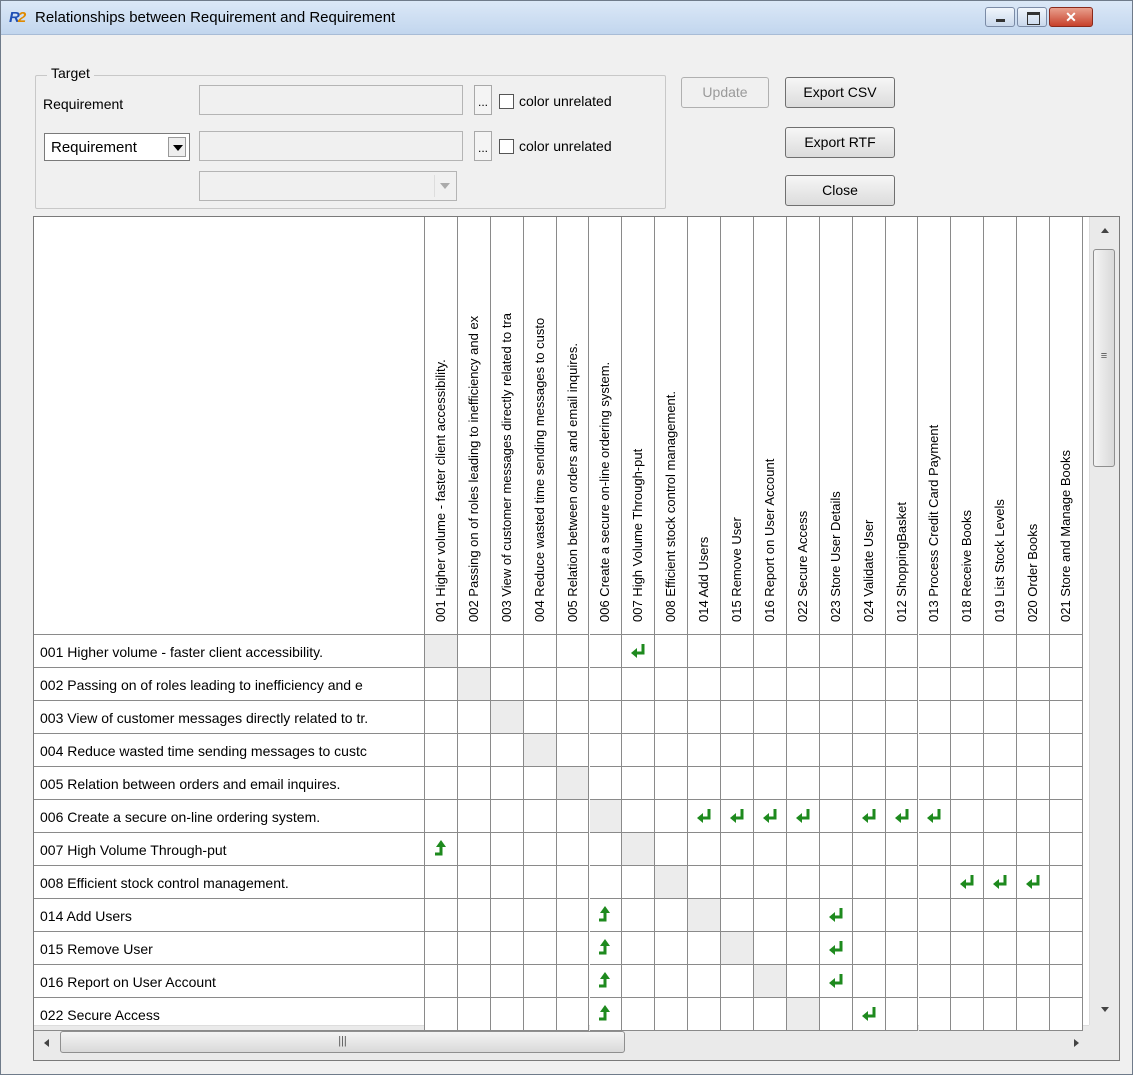  I want to click on matrix-row-header: 022 Secure Access, so click(229, 1014).